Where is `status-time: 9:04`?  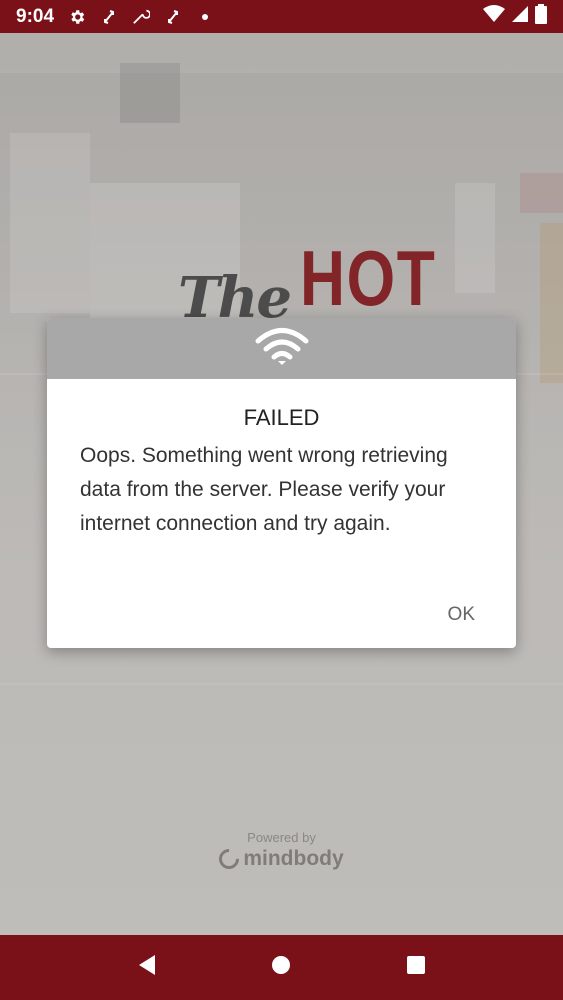
status-time: 9:04 is located at coordinates (35, 16).